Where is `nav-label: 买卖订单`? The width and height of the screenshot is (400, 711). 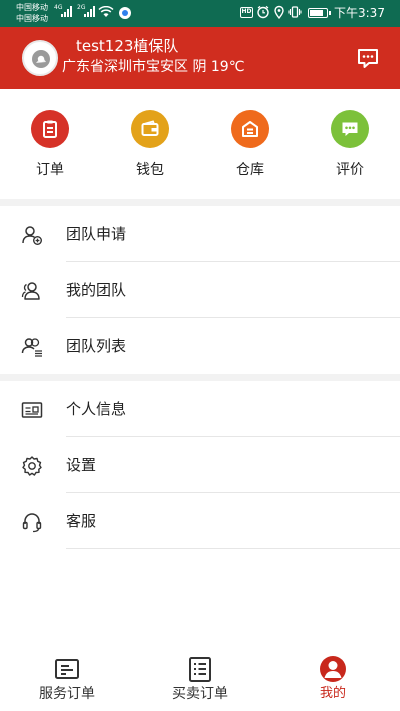 nav-label: 买卖订单 is located at coordinates (200, 694).